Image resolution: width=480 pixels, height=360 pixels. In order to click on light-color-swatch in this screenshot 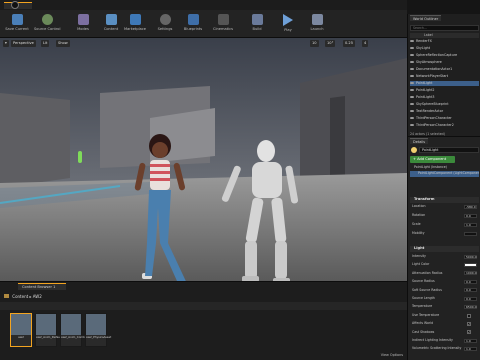, I will do `click(470, 265)`.